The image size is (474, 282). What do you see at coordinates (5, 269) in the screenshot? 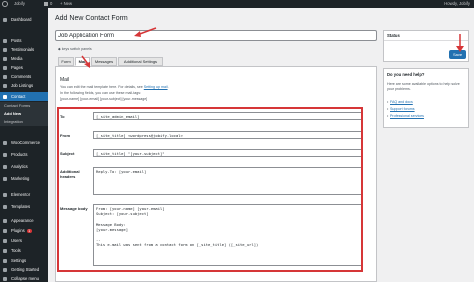
I see `flag-icon` at bounding box center [5, 269].